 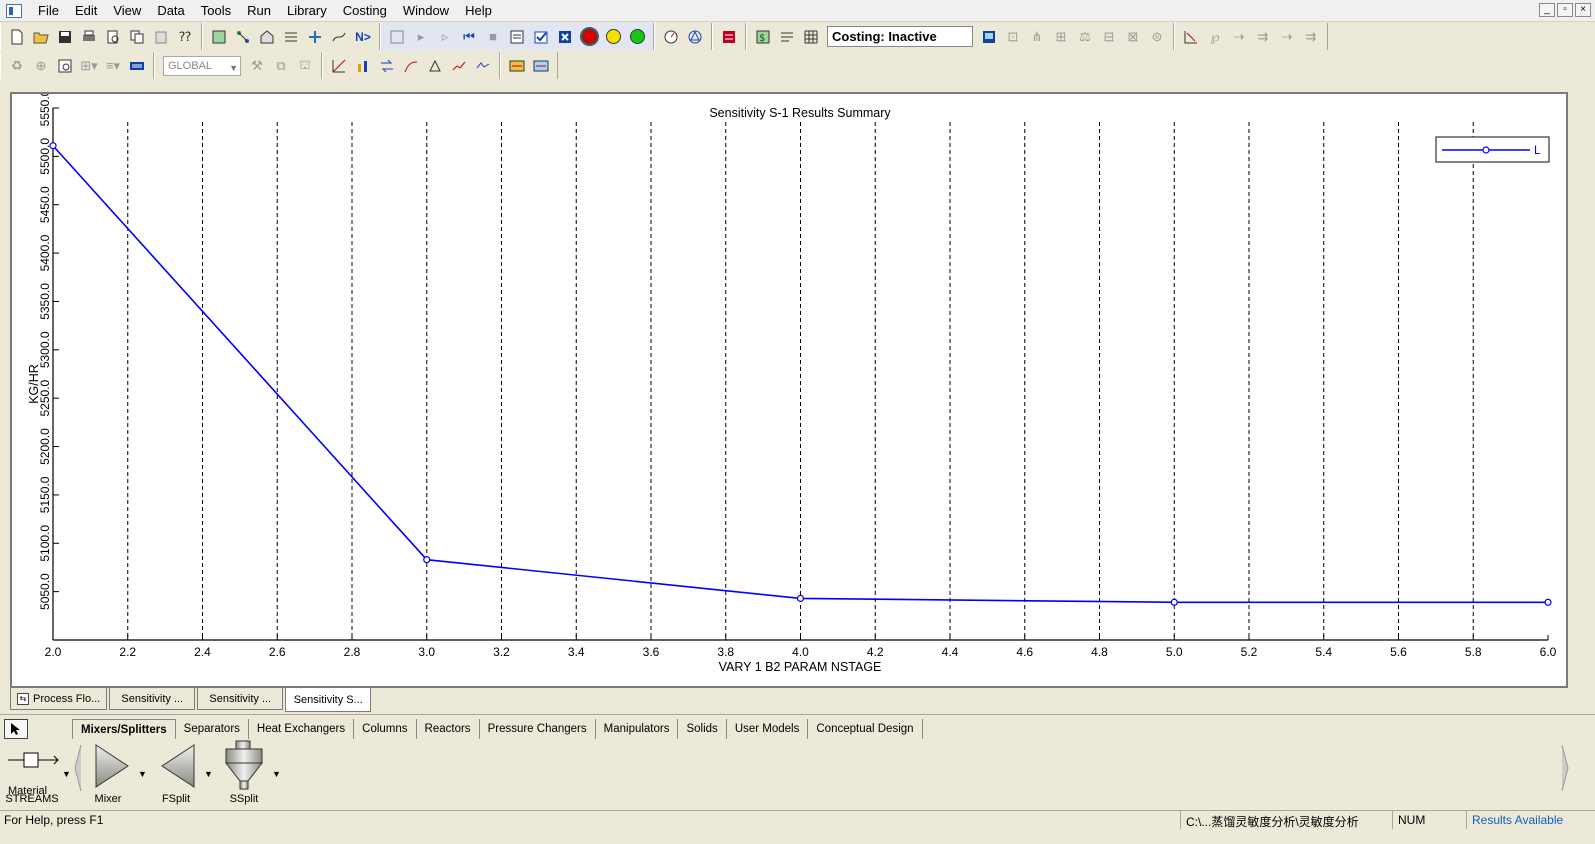 I want to click on cost-equip-icon: ⊟, so click(x=1109, y=37).